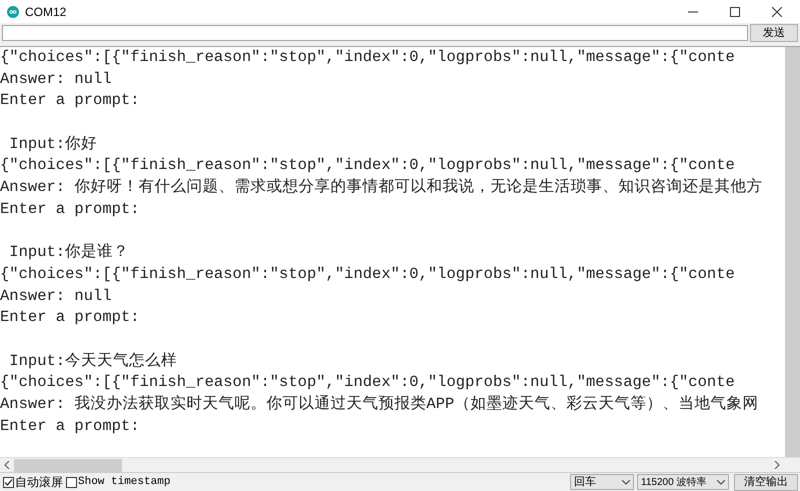 The height and width of the screenshot is (491, 800). Describe the element at coordinates (379, 404) in the screenshot. I see `output-line: Answer: 我没办法获取实时天气呢。你可以通过天气预报类APP（如墨迹天气、彩云天气等）、当地气象网` at that location.